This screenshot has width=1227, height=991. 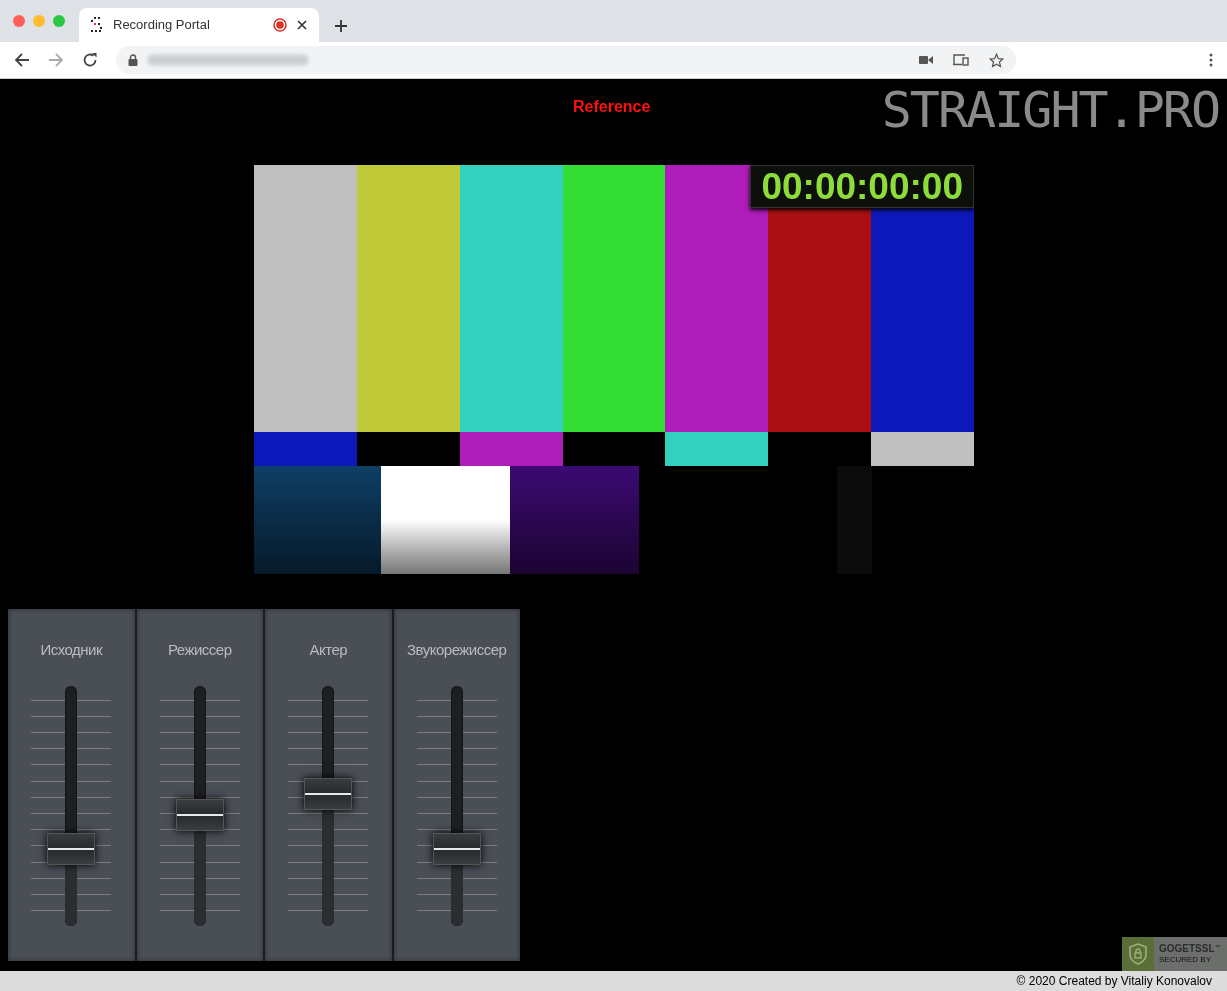 I want to click on channel-label: Исходник, so click(x=71, y=650).